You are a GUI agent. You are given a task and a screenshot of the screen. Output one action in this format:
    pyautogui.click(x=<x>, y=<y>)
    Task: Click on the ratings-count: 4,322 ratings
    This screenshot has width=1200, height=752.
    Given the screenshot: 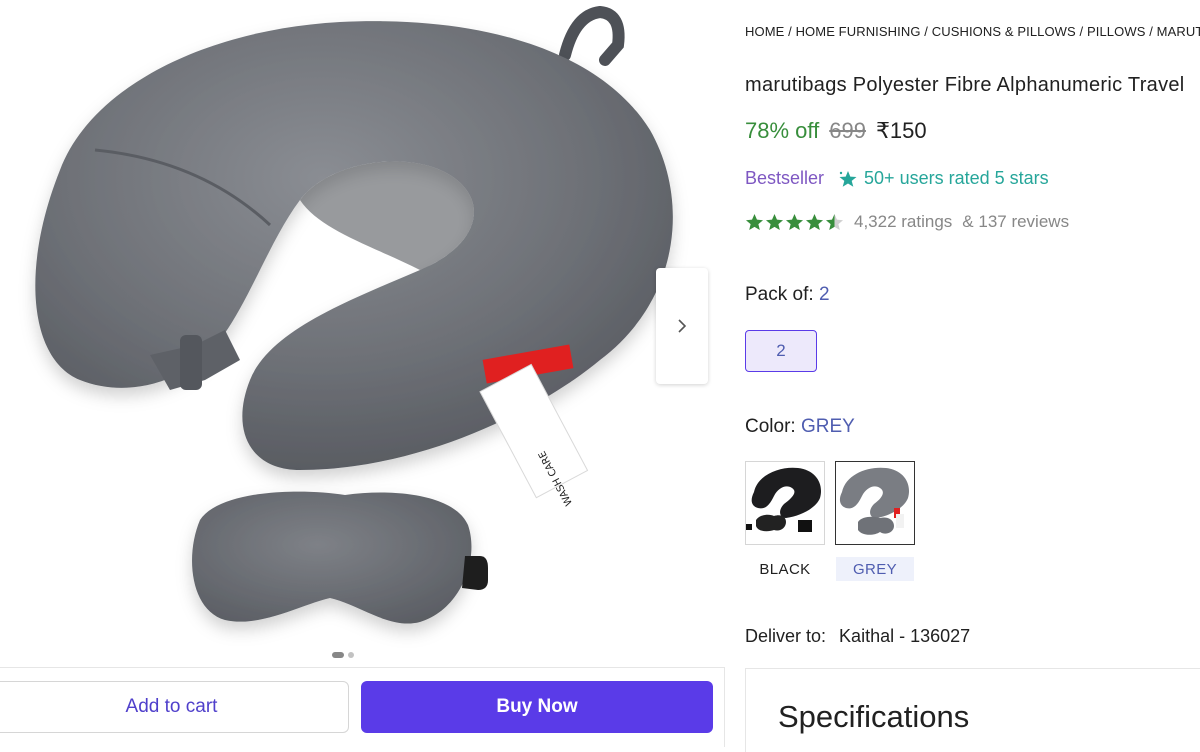 What is the action you would take?
    pyautogui.click(x=903, y=221)
    